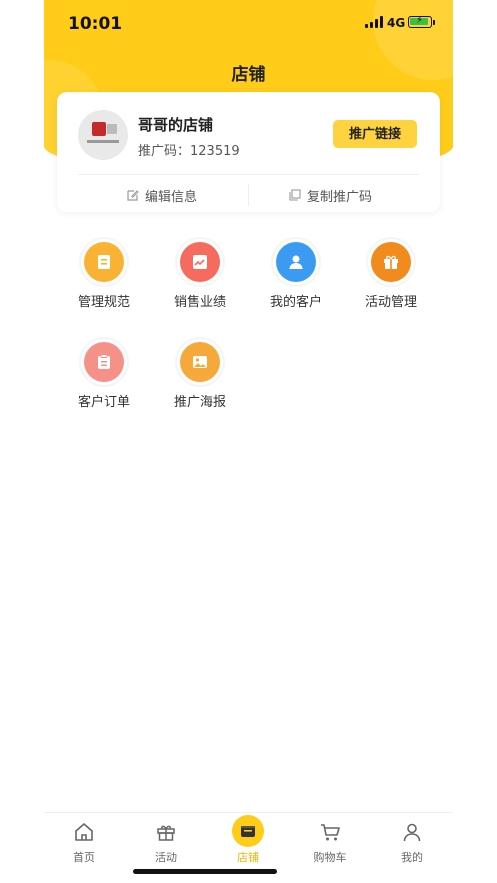 The width and height of the screenshot is (497, 883). What do you see at coordinates (330, 843) in the screenshot?
I see `tab-cart: 购物车` at bounding box center [330, 843].